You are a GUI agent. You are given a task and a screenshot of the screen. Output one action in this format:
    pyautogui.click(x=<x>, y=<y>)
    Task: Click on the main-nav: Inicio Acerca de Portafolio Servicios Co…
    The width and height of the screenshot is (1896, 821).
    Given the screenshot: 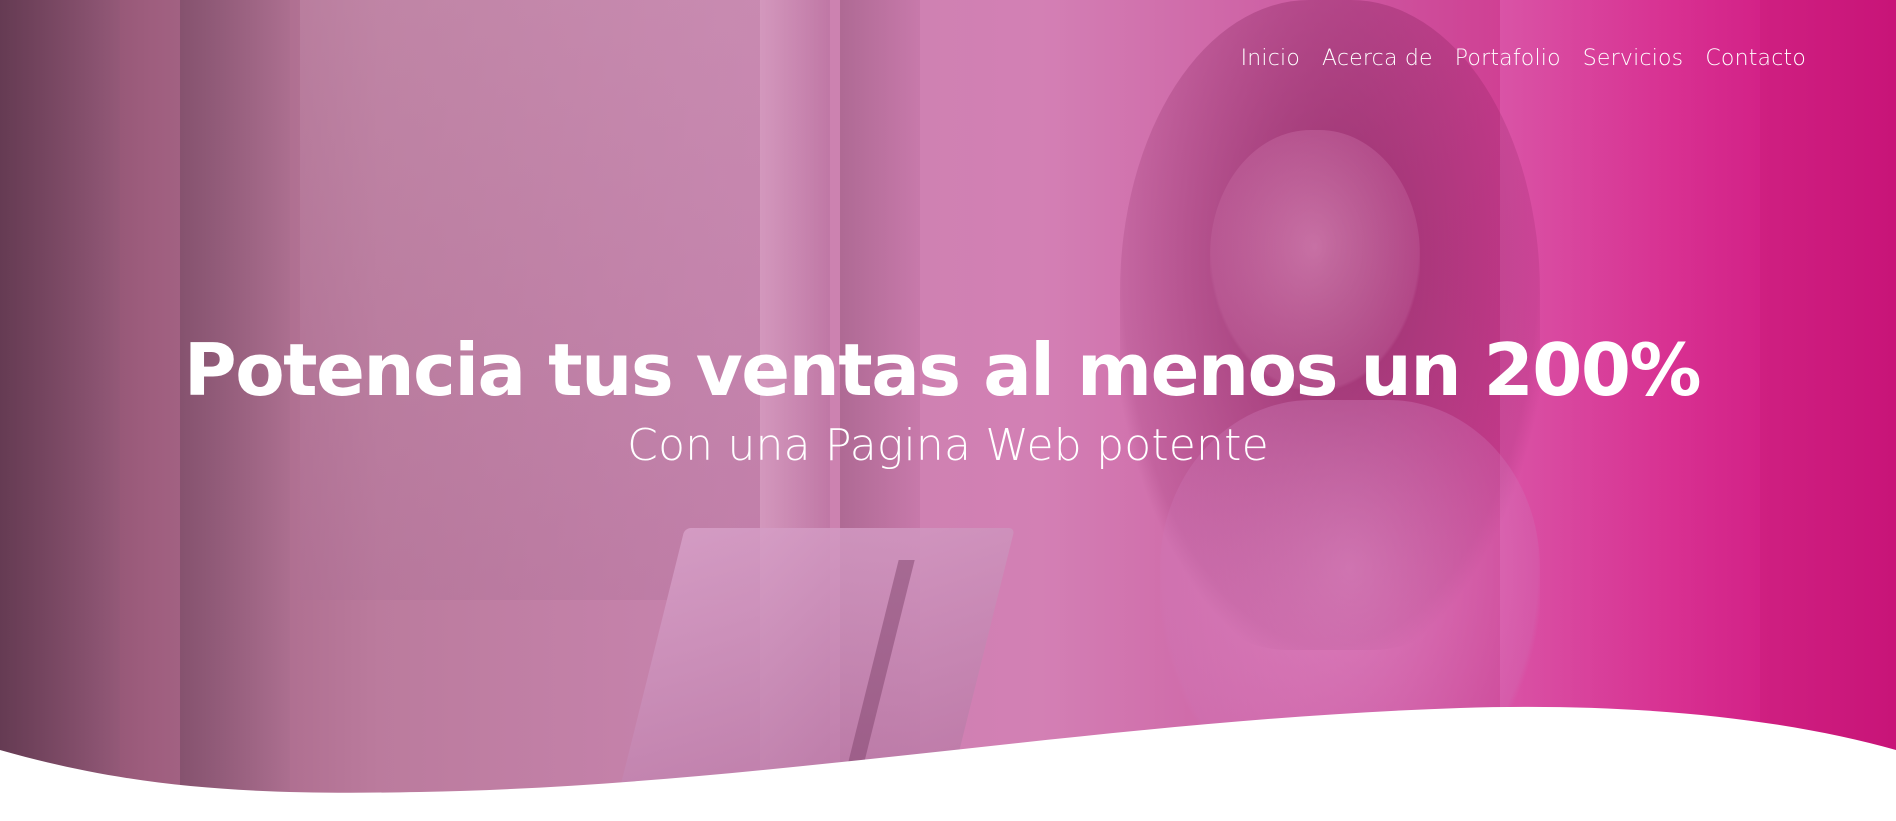 What is the action you would take?
    pyautogui.click(x=1523, y=58)
    